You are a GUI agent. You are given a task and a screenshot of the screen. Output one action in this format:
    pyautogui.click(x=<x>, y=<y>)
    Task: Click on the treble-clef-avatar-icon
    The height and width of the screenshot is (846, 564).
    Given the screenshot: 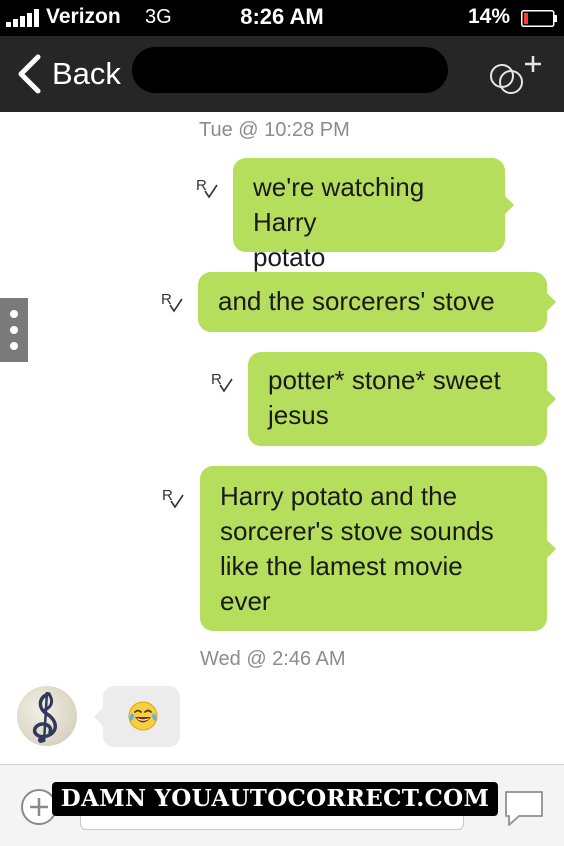 What is the action you would take?
    pyautogui.click(x=44, y=717)
    